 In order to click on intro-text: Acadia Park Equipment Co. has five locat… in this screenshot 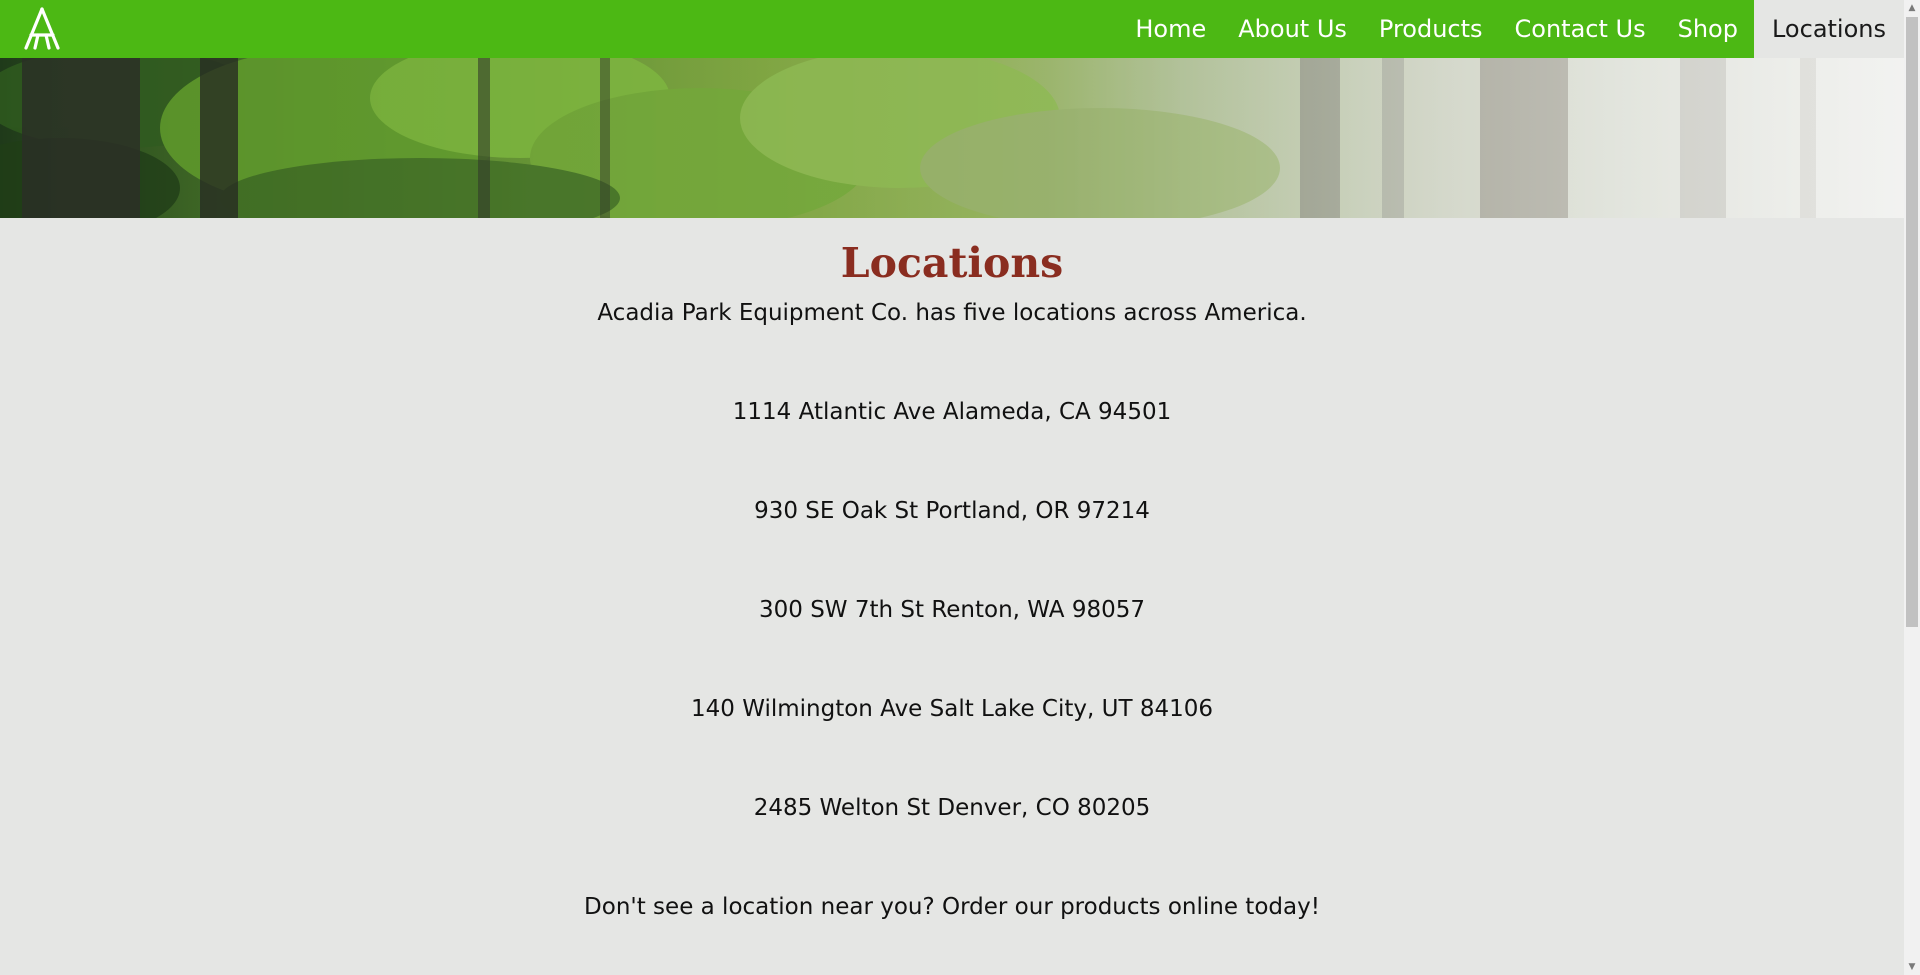, I will do `click(952, 313)`.